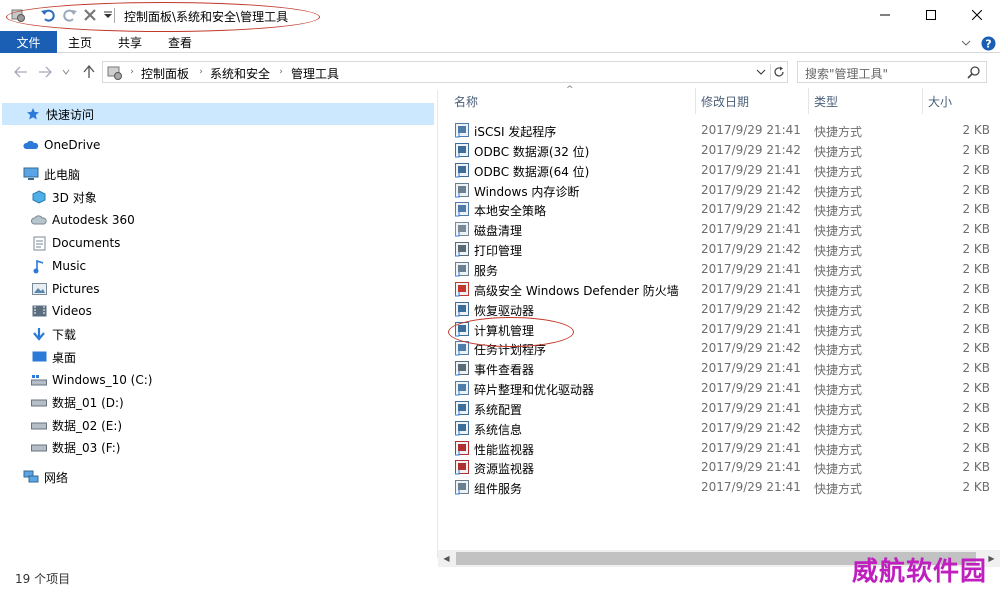 The height and width of the screenshot is (589, 1000). I want to click on tab-view: 查看, so click(180, 42).